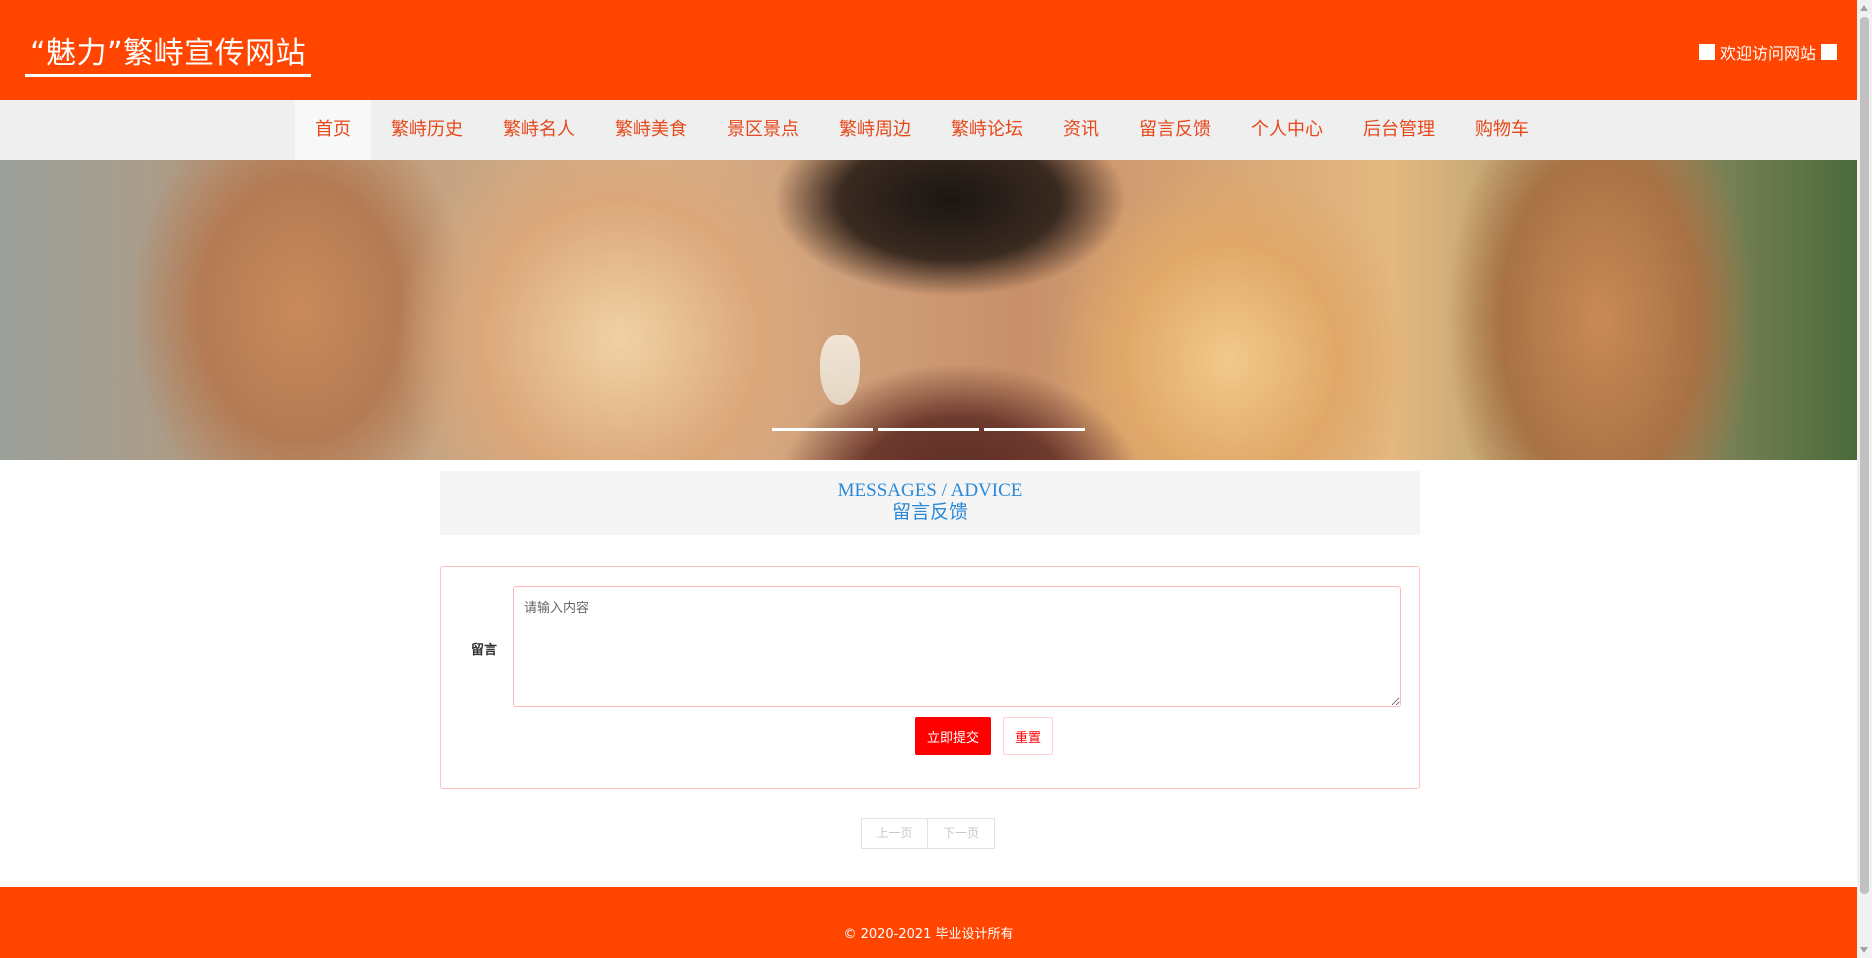  I want to click on section-title-en: MESSAGES / ADVICE, so click(930, 490).